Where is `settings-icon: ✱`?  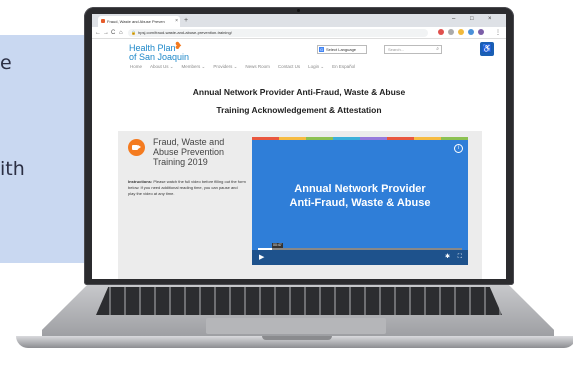
settings-icon: ✱ is located at coordinates (447, 257).